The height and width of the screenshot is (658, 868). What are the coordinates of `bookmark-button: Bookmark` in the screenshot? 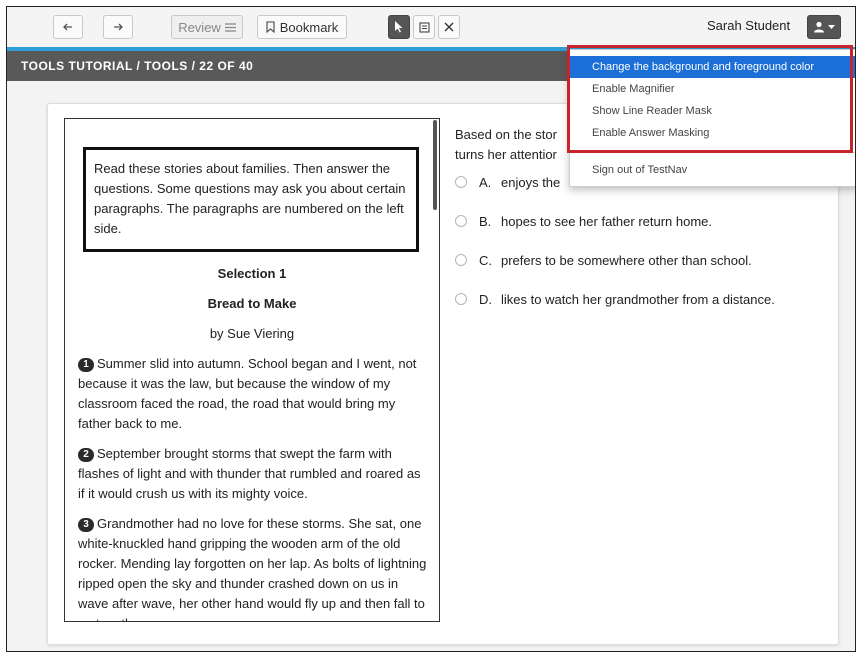 It's located at (302, 27).